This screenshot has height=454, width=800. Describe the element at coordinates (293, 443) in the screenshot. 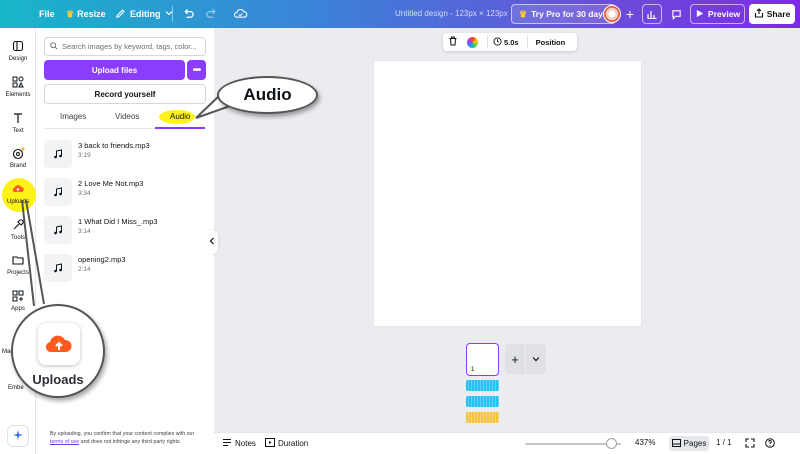

I see `duration-label: Duration` at that location.